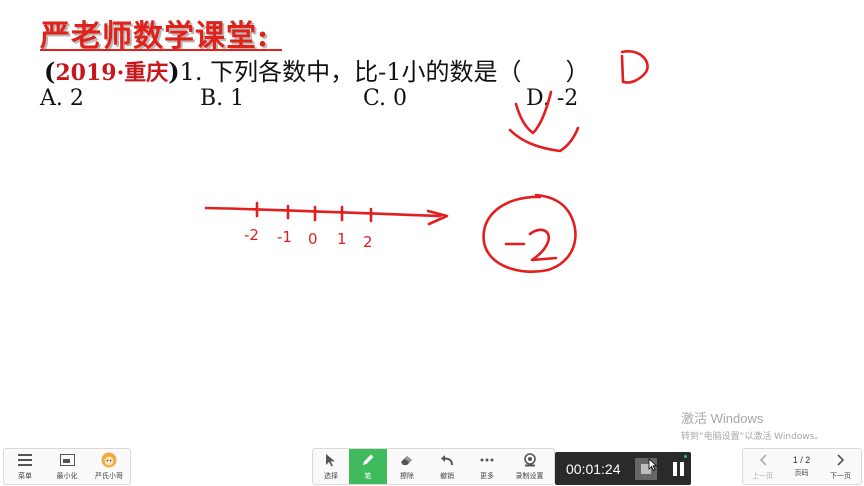 This screenshot has width=864, height=486. Describe the element at coordinates (529, 233) in the screenshot. I see `handwritten-circled-answer` at that location.